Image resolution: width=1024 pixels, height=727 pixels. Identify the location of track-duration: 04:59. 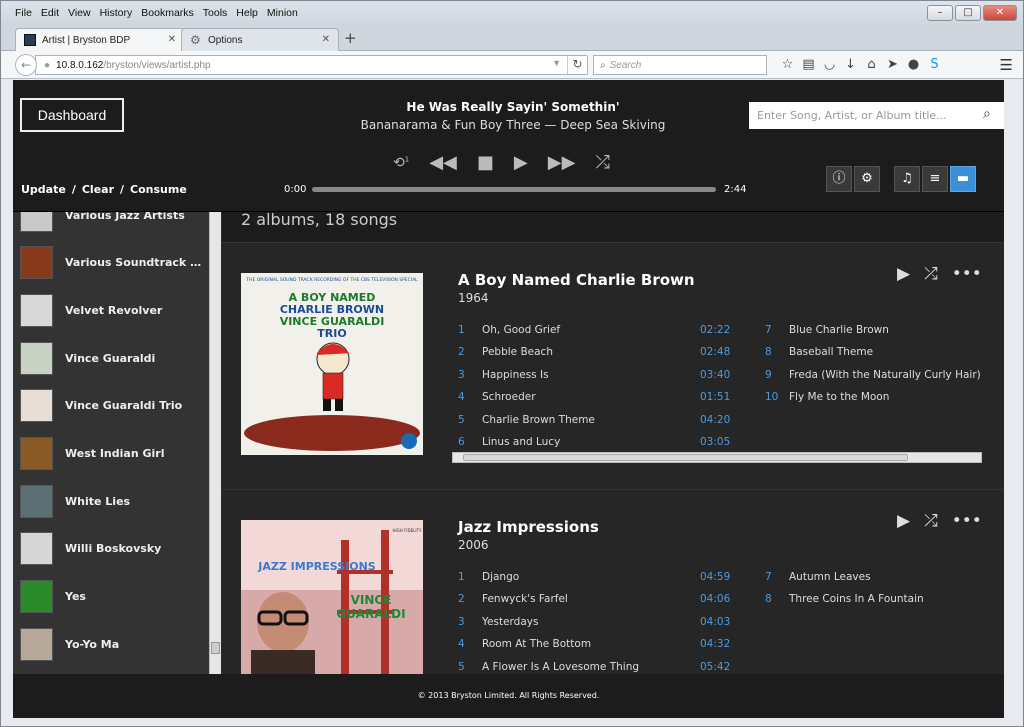
(715, 577).